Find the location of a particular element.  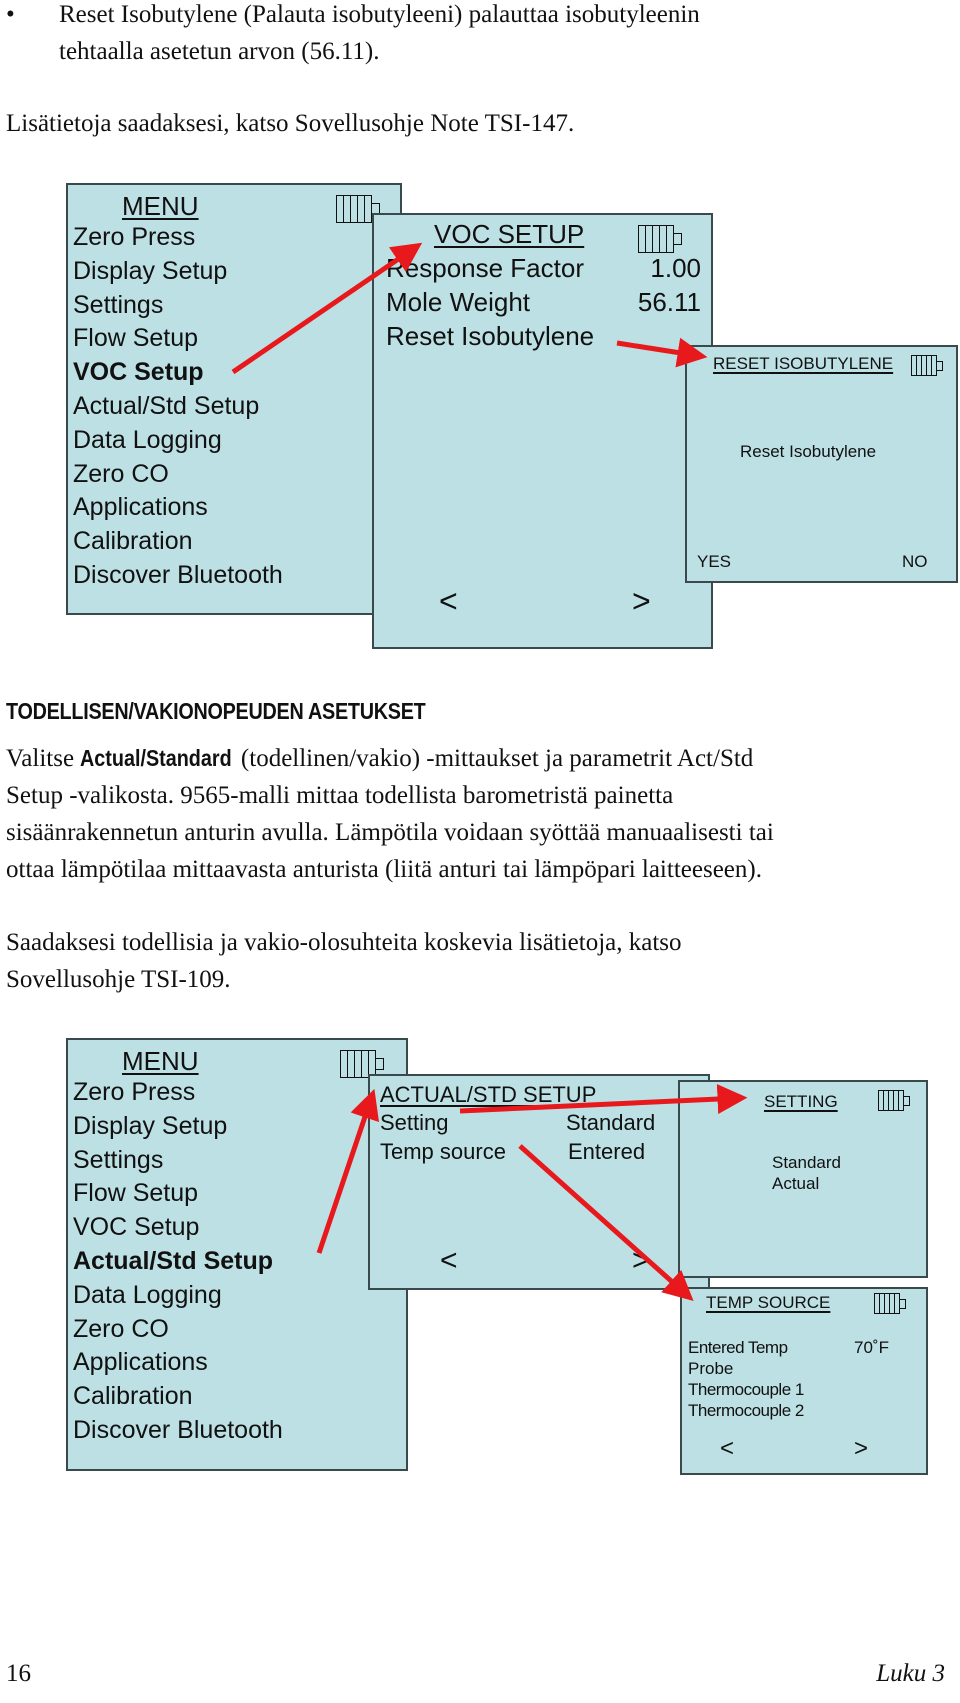

reset-isobutylene-title: RESET ISOBUTYLENE is located at coordinates (803, 363).